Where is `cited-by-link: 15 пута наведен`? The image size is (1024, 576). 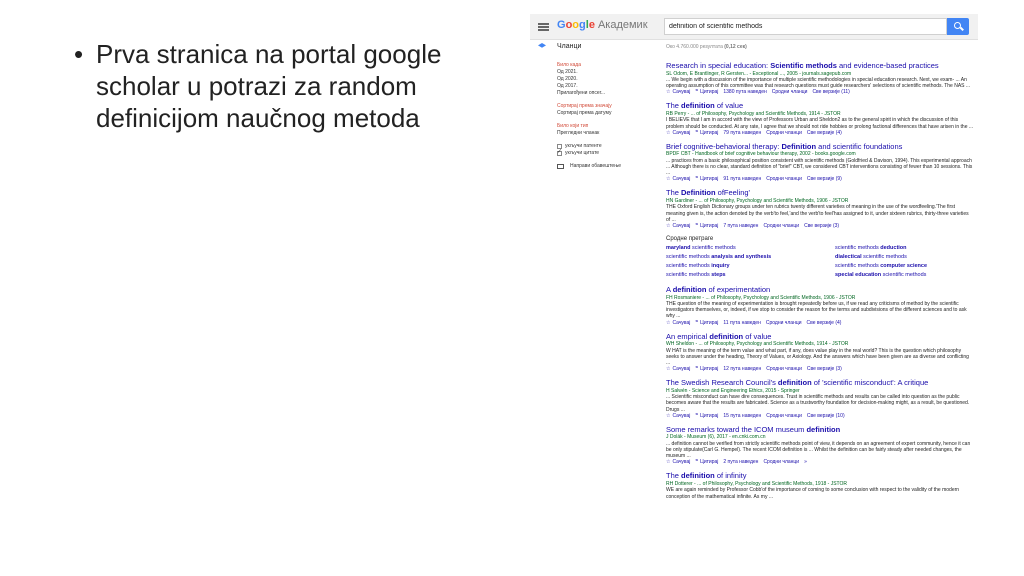 cited-by-link: 15 пута наведен is located at coordinates (742, 416).